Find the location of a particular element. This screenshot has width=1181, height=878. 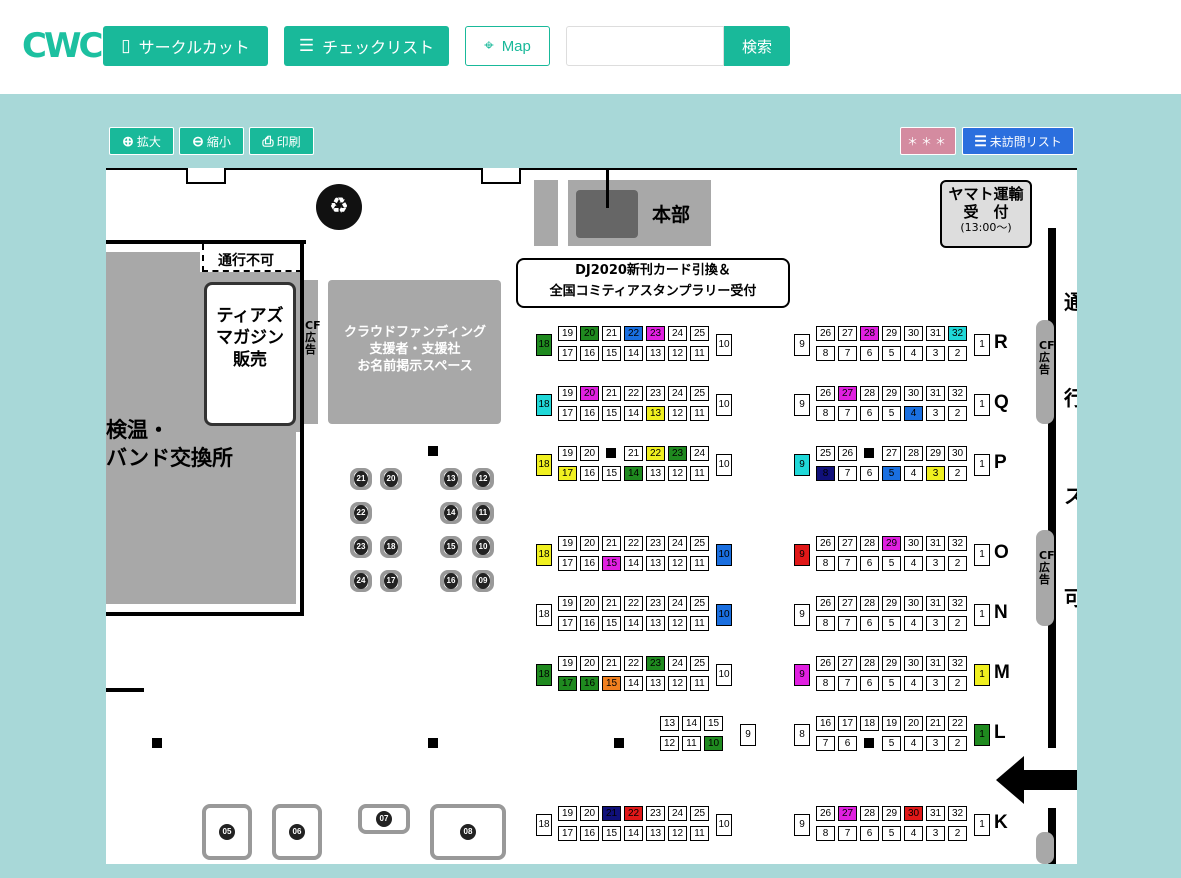

print-button: ⎙ 印刷 is located at coordinates (281, 141).